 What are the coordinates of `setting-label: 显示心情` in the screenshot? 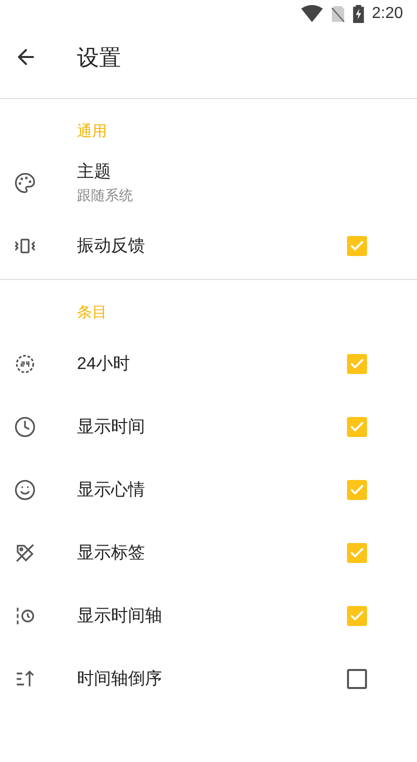 It's located at (111, 489).